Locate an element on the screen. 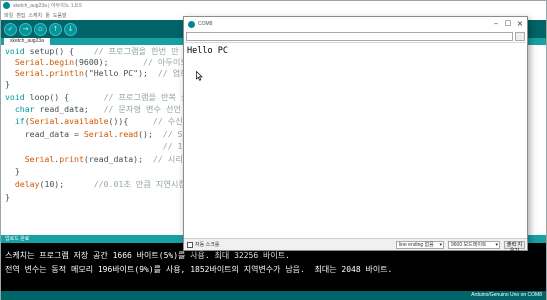 The height and width of the screenshot is (300, 547). menu-help: 도움말 is located at coordinates (60, 15).